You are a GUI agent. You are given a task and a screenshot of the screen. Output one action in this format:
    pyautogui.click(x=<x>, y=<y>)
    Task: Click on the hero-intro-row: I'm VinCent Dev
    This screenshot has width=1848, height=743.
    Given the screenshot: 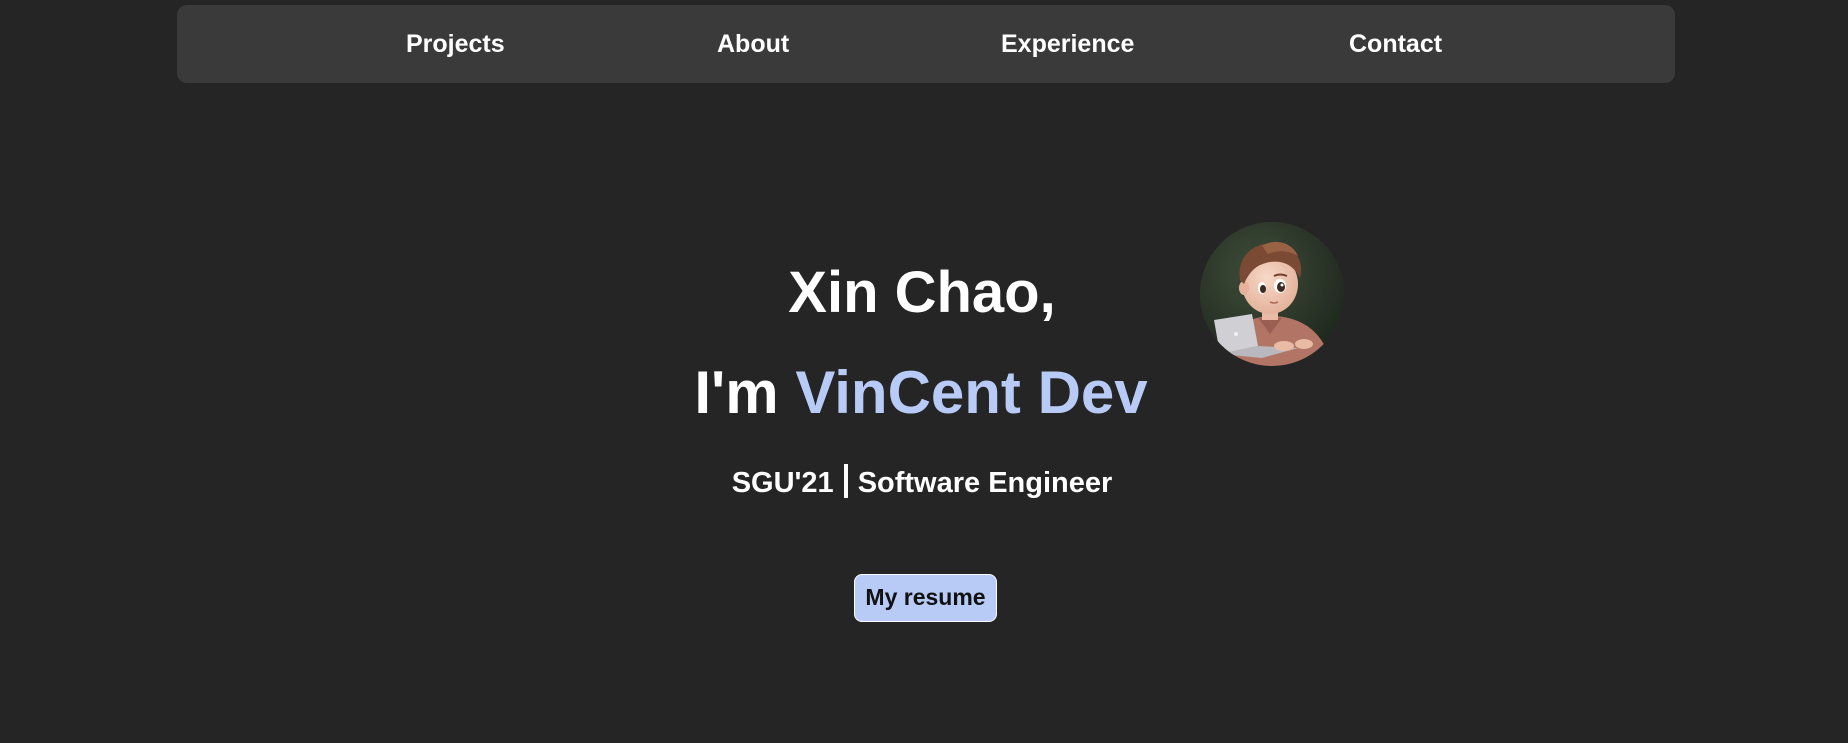 What is the action you would take?
    pyautogui.click(x=924, y=393)
    